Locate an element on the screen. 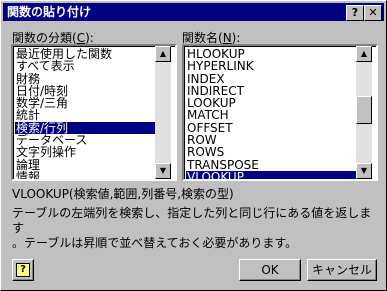  category-scrollbar: ▲ ▼ is located at coordinates (163, 112).